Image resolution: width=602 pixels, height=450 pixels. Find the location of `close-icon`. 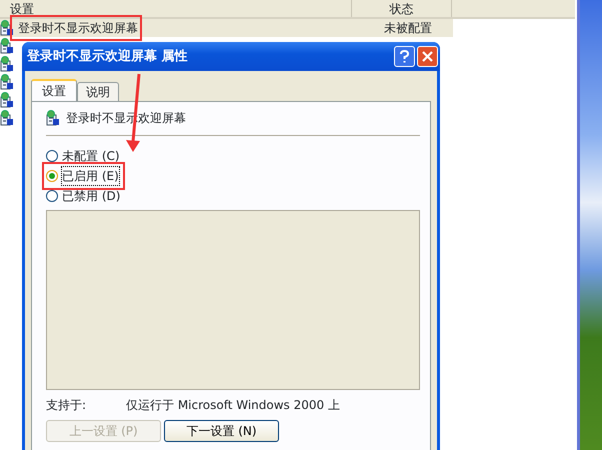

close-icon is located at coordinates (427, 56).